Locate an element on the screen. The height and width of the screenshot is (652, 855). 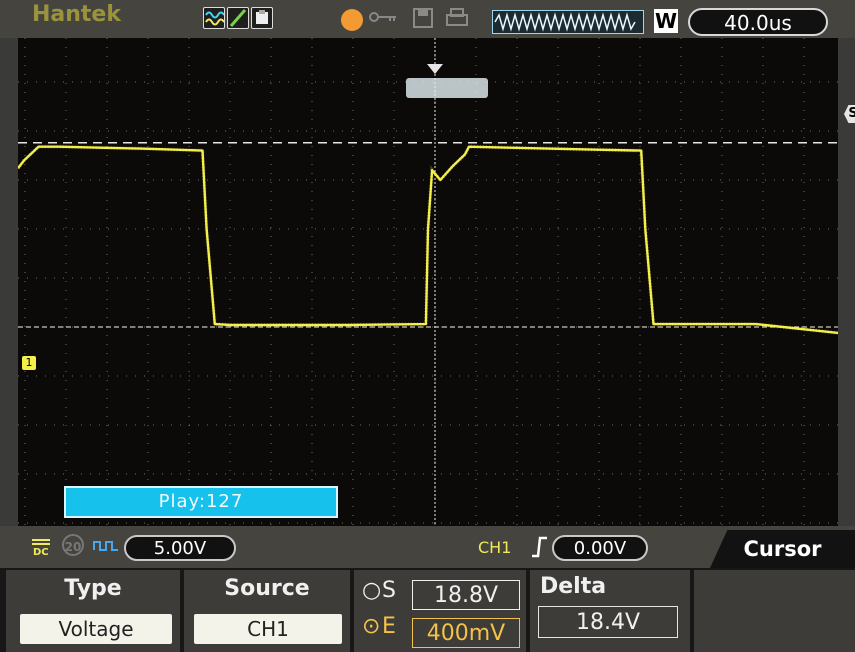
top-status-bar: Hantek W 40.0us is located at coordinates (427, 19).